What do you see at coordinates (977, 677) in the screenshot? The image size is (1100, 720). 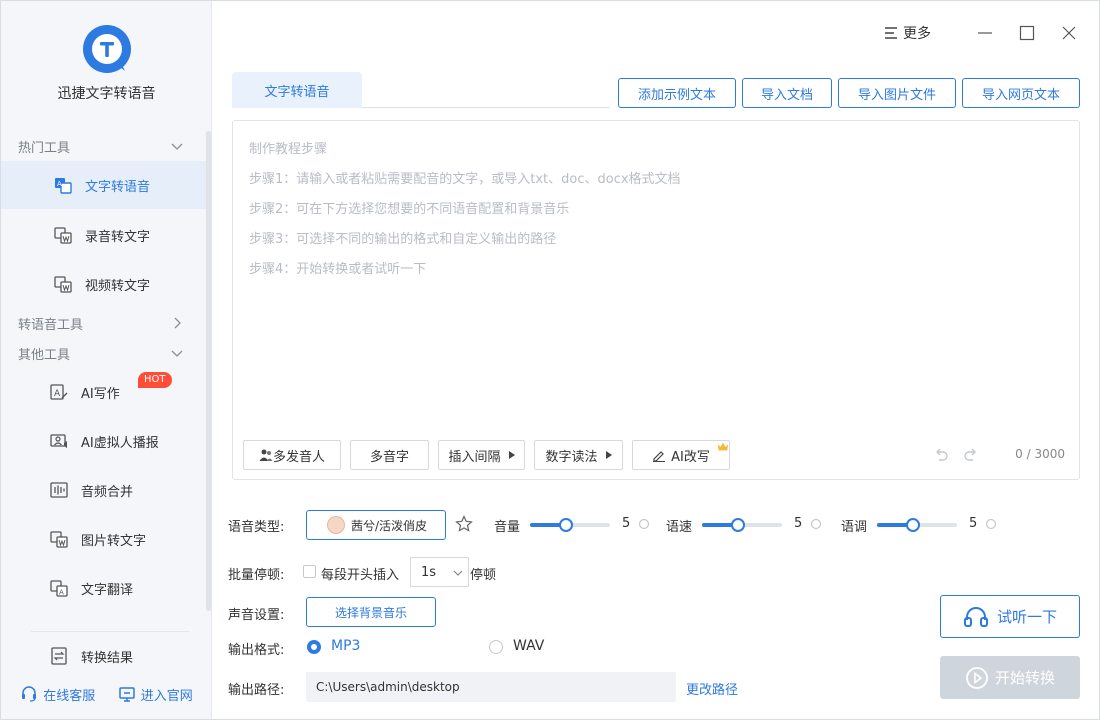 I see `play-circle-icon` at bounding box center [977, 677].